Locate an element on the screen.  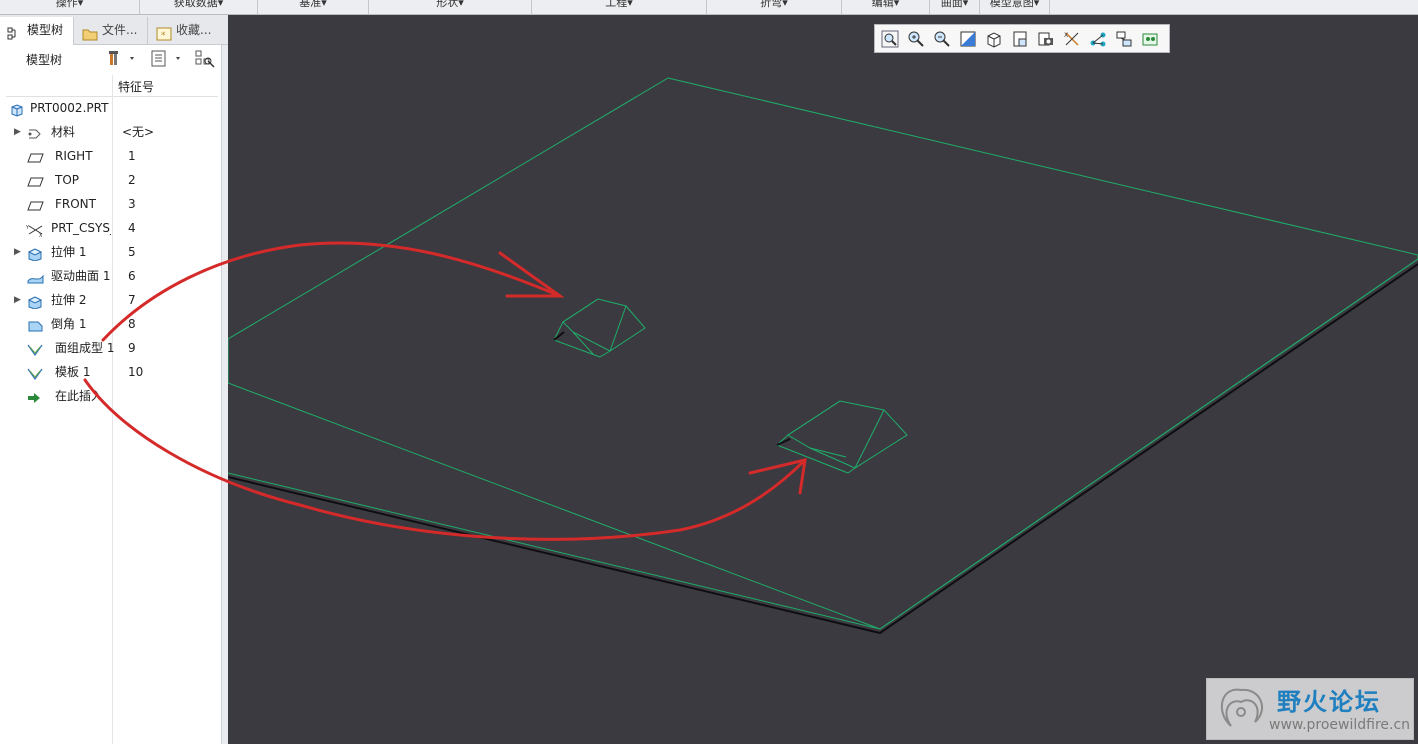
ribbon-group-surfaces: 曲面▾ is located at coordinates (955, 7).